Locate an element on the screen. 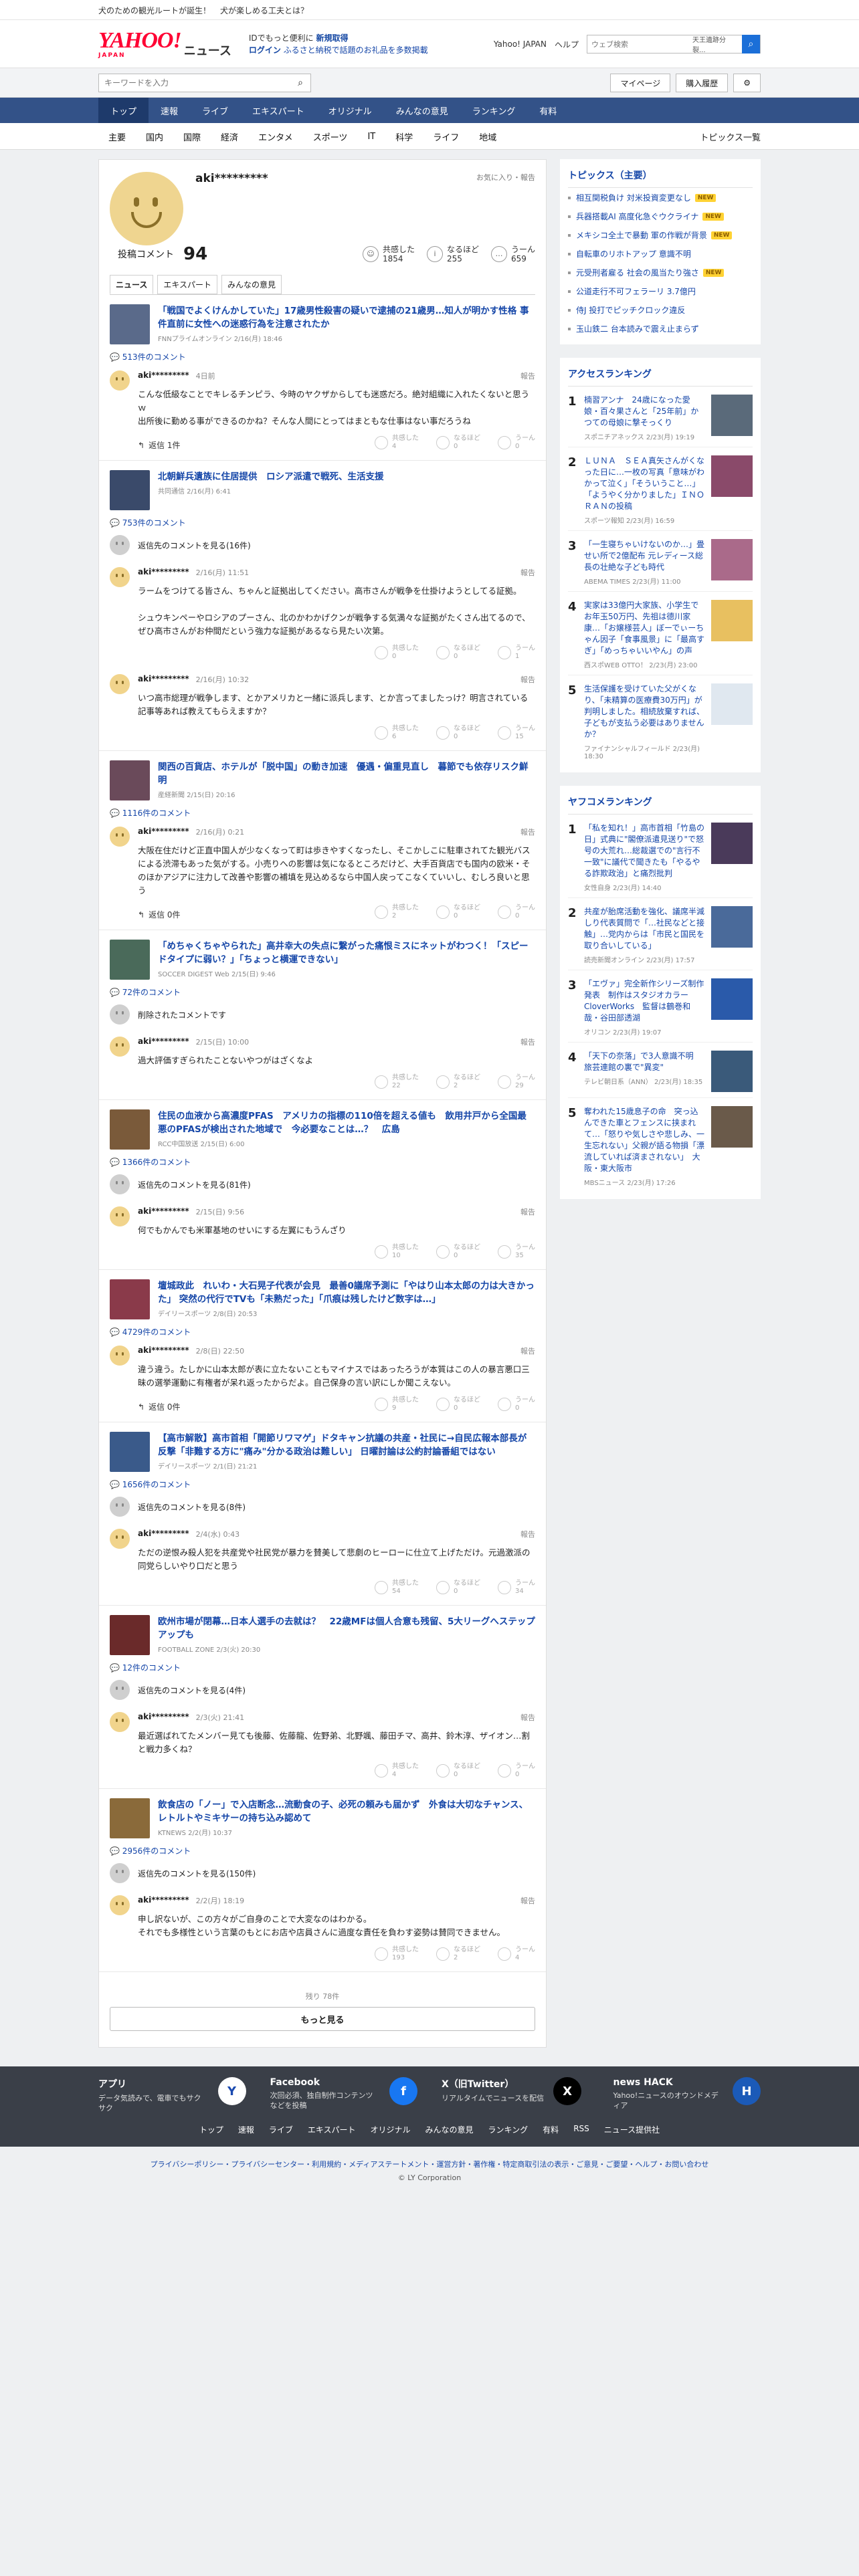 This screenshot has width=859, height=2576. comment-count-link: 💬 1366件のコメント is located at coordinates (322, 1162).